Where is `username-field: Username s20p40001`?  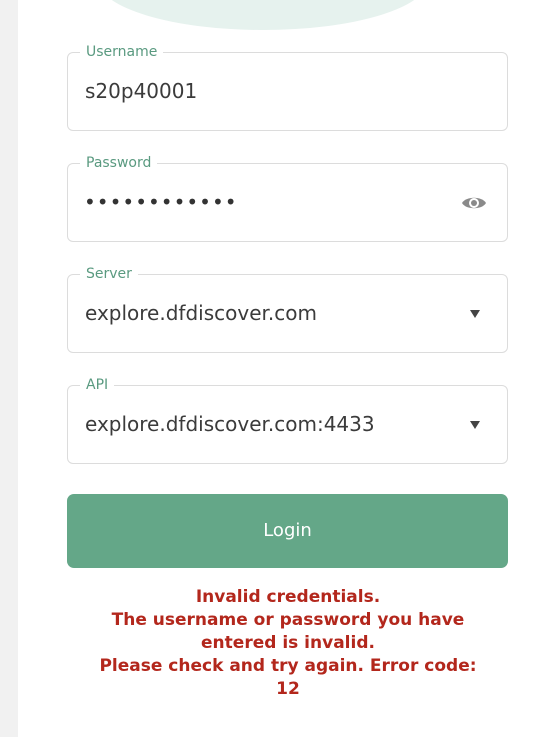 username-field: Username s20p40001 is located at coordinates (287, 87).